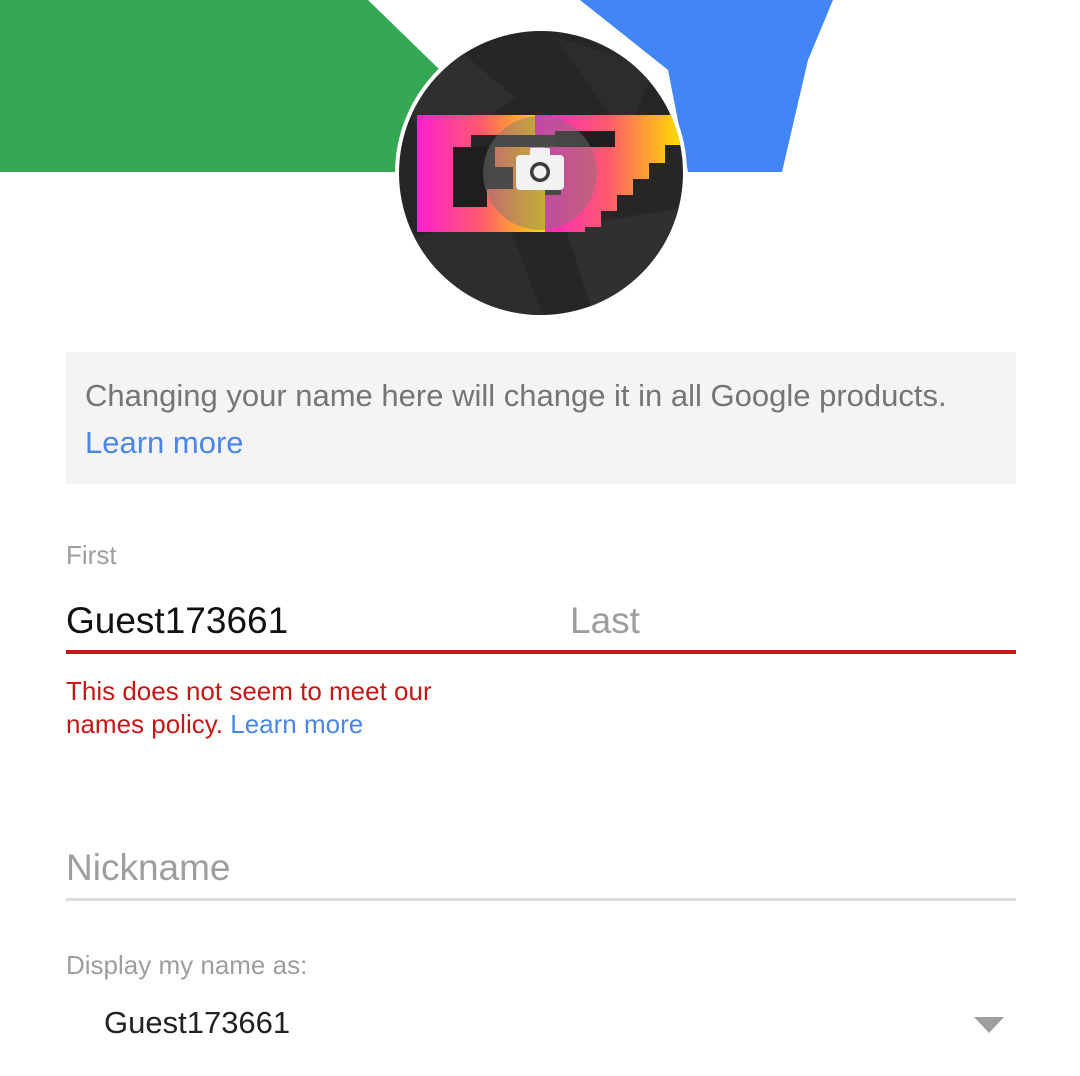 The image size is (1080, 1076). I want to click on chevron-down-icon, so click(989, 1025).